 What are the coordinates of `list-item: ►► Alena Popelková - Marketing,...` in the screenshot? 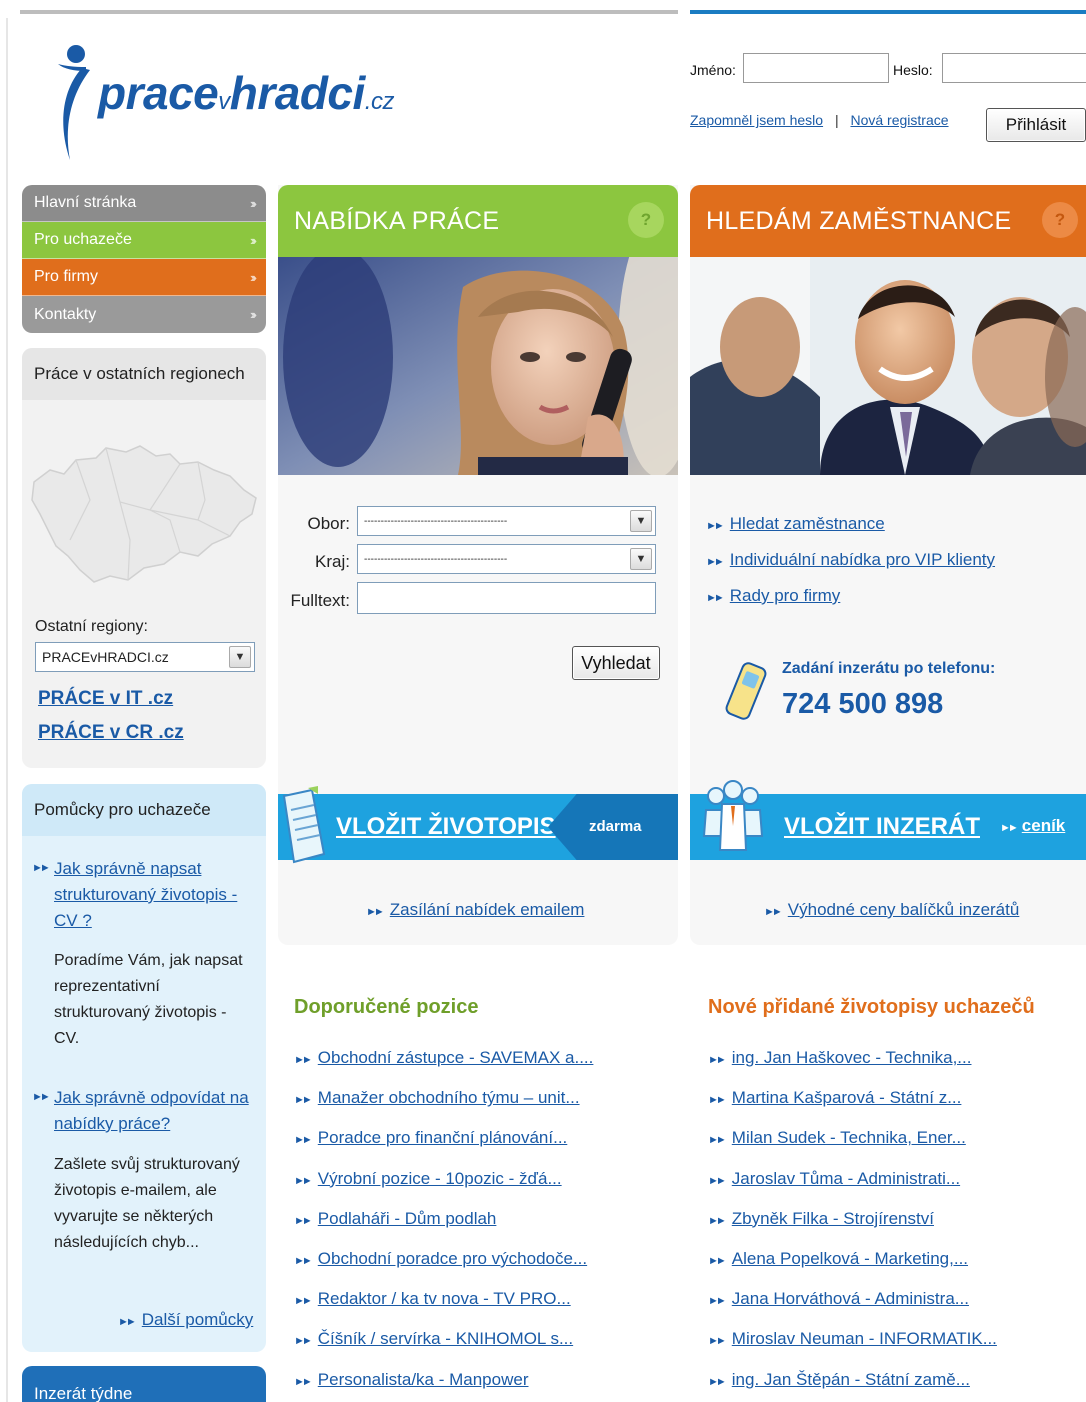 It's located at (838, 1259).